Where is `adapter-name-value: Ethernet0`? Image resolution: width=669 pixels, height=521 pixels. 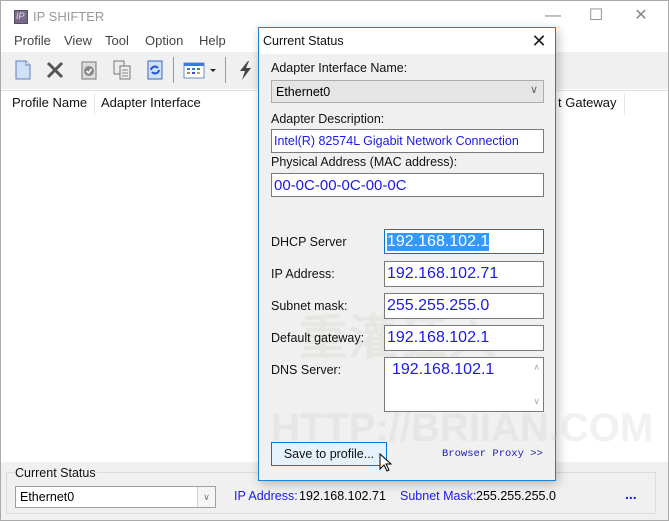 adapter-name-value: Ethernet0 is located at coordinates (303, 92).